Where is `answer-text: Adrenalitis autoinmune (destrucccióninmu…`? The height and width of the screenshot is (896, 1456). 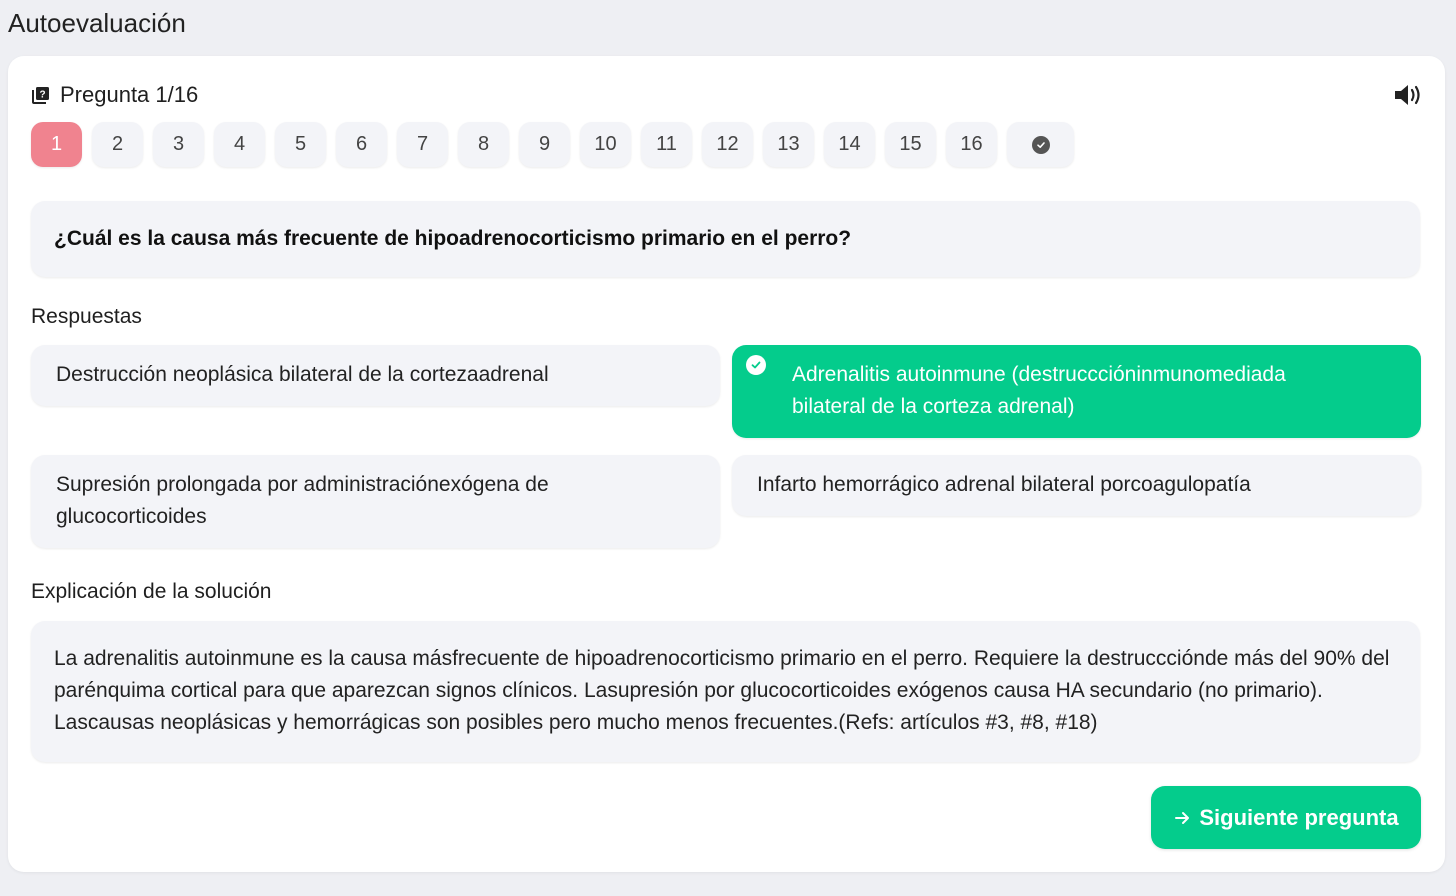
answer-text: Adrenalitis autoinmune (destrucccióninmu… is located at coordinates (1039, 390).